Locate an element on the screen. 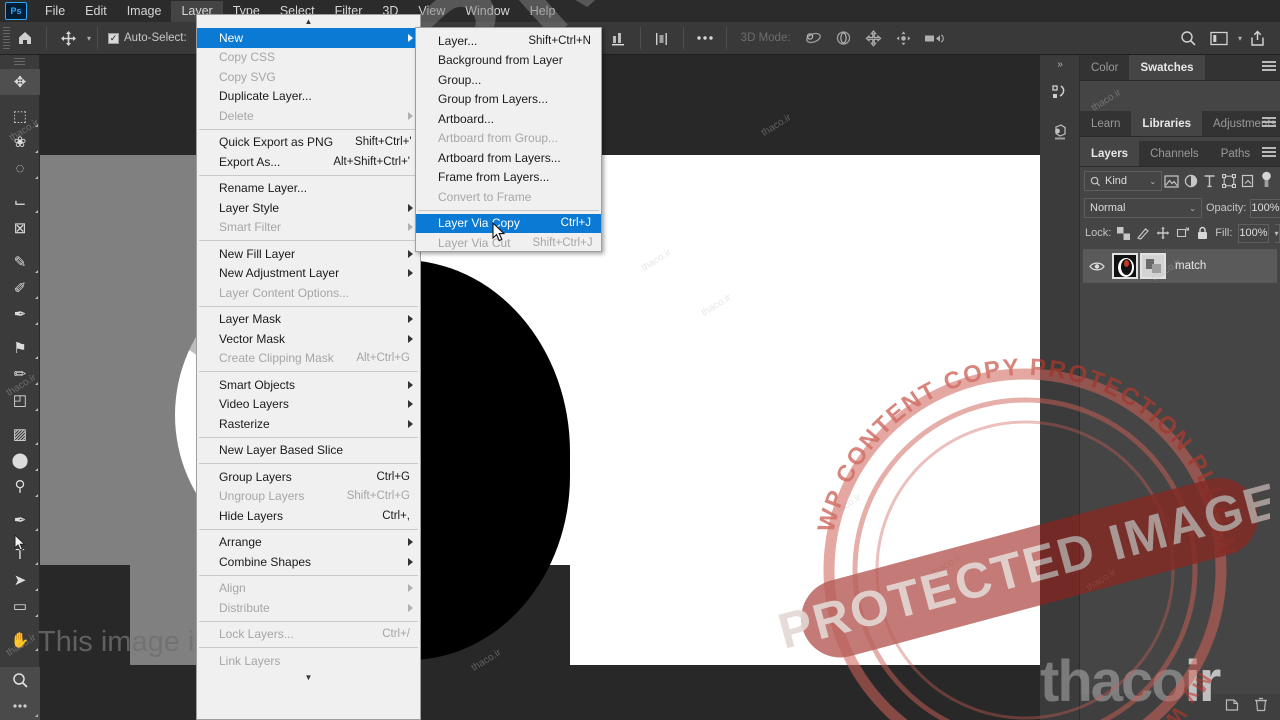 The height and width of the screenshot is (720, 1280). lock-position-icon is located at coordinates (1163, 233).